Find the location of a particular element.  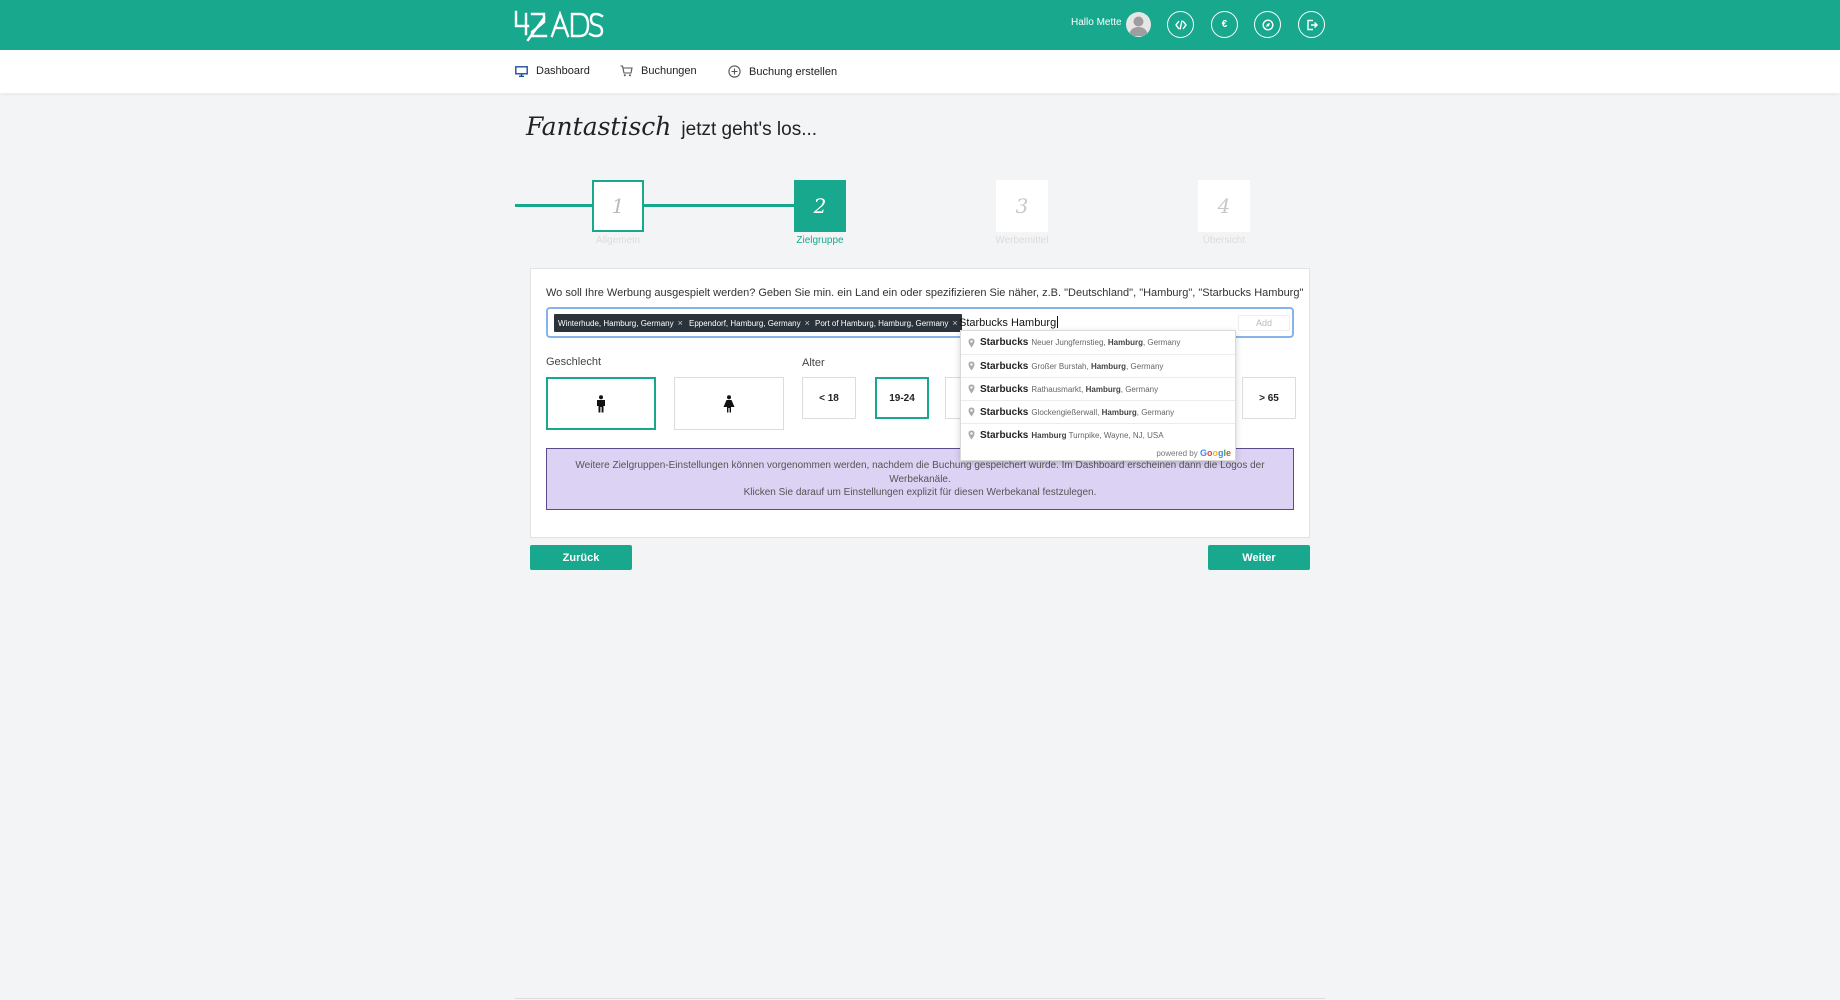

plus-circle-icon is located at coordinates (734, 71).